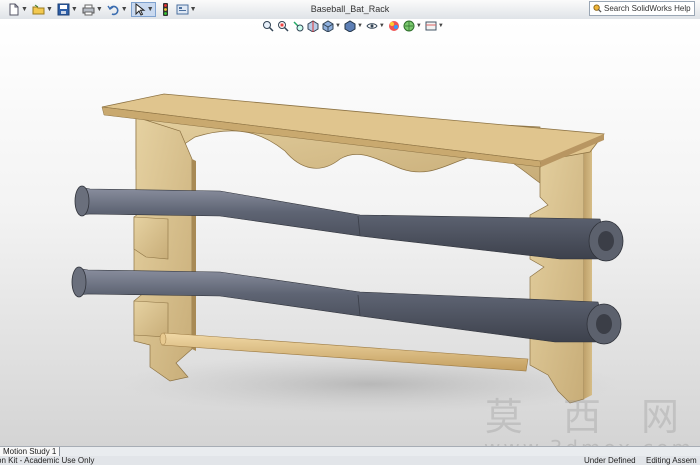 Image resolution: width=700 pixels, height=465 pixels. I want to click on status-license-text: on Kit - Academic Use Only, so click(47, 460).